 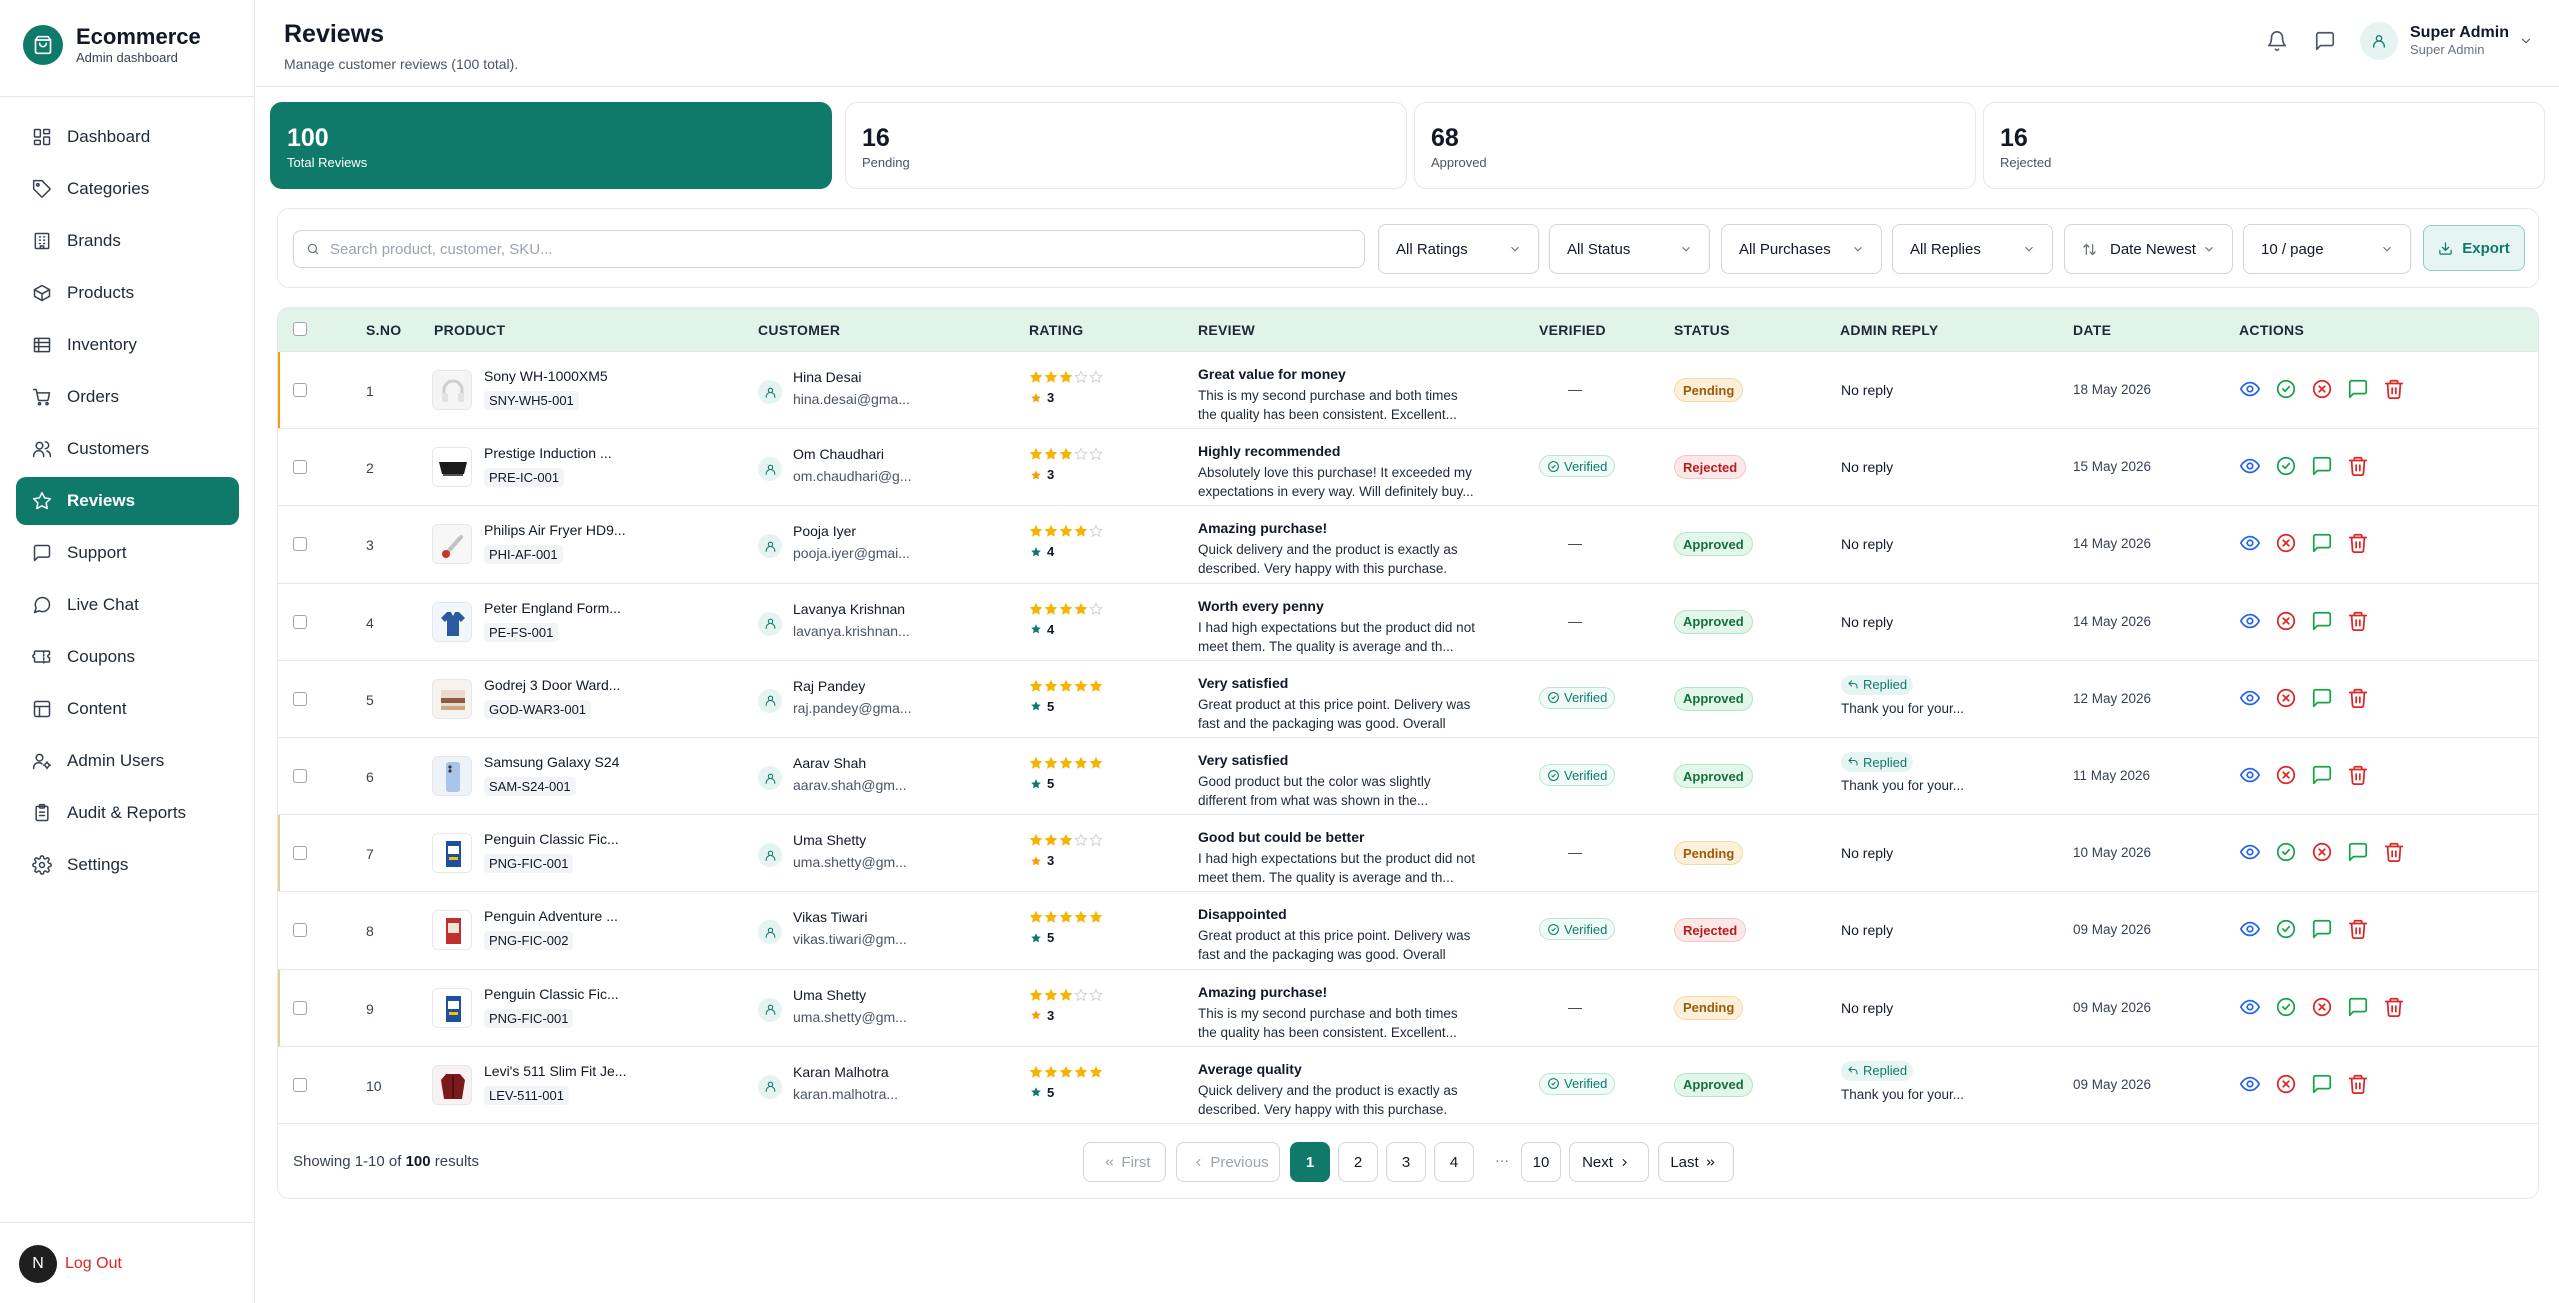 What do you see at coordinates (2474, 248) in the screenshot?
I see `export-button: Export` at bounding box center [2474, 248].